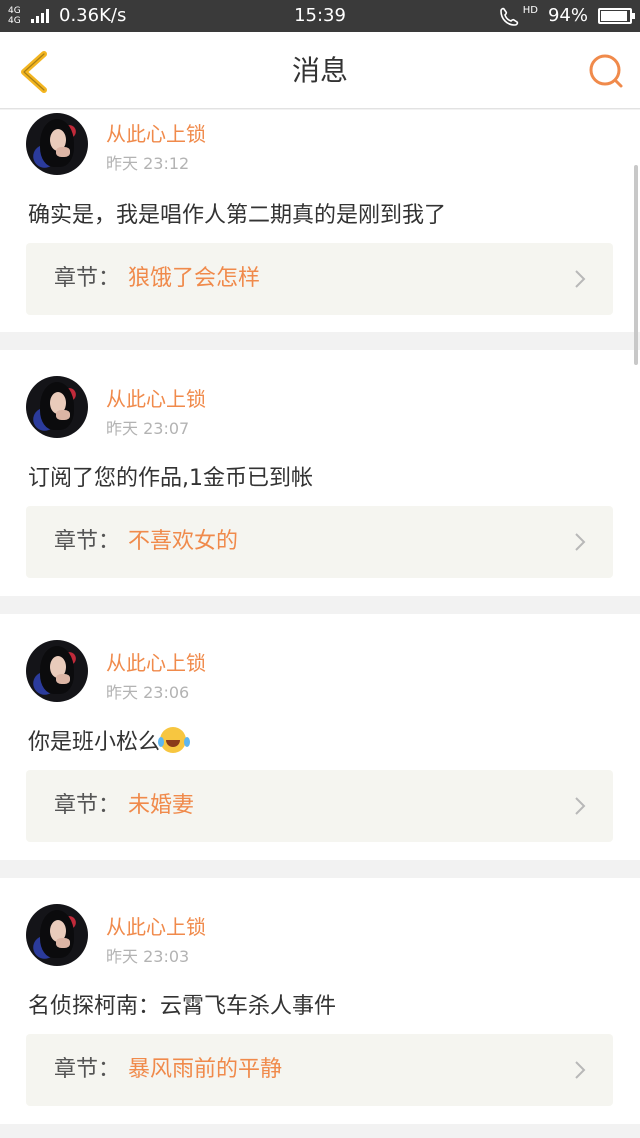  Describe the element at coordinates (94, 742) in the screenshot. I see `message-text-body: 你是班小松么` at that location.